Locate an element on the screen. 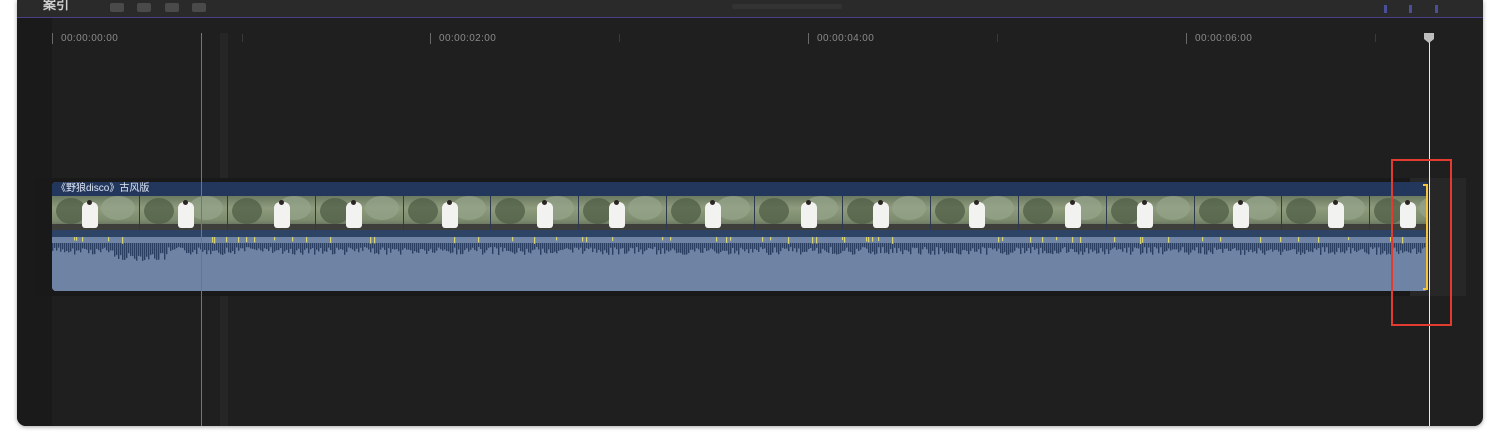 The width and height of the screenshot is (1500, 443). toolbar-indicator-icon is located at coordinates (1385, 9).